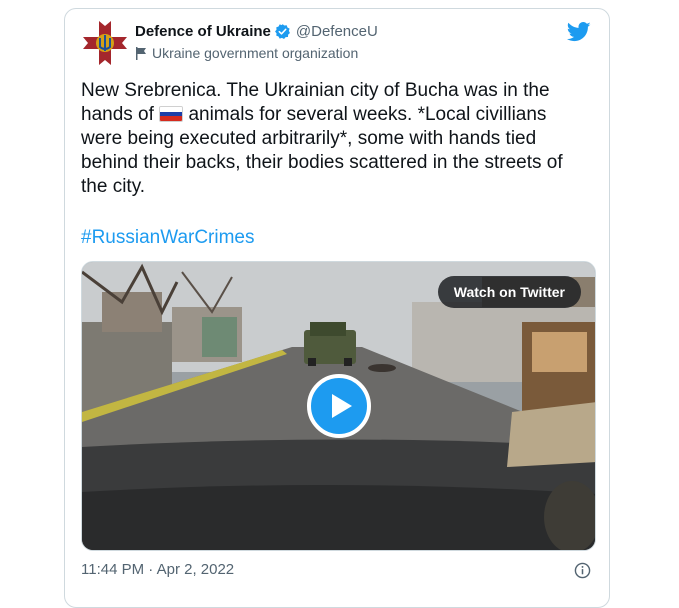 Image resolution: width=679 pixels, height=608 pixels. Describe the element at coordinates (105, 43) in the screenshot. I see `avatar` at that location.